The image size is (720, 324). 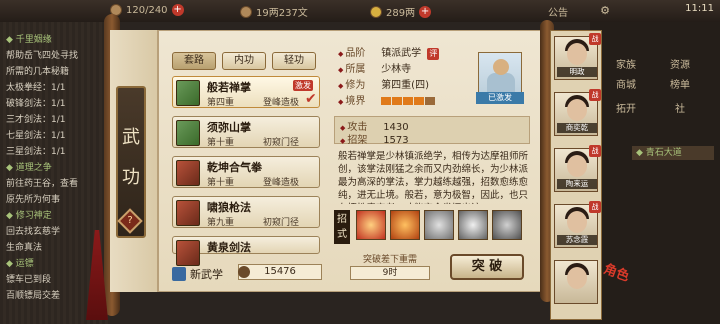 I want to click on move-slot-5-icon, so click(x=507, y=225).